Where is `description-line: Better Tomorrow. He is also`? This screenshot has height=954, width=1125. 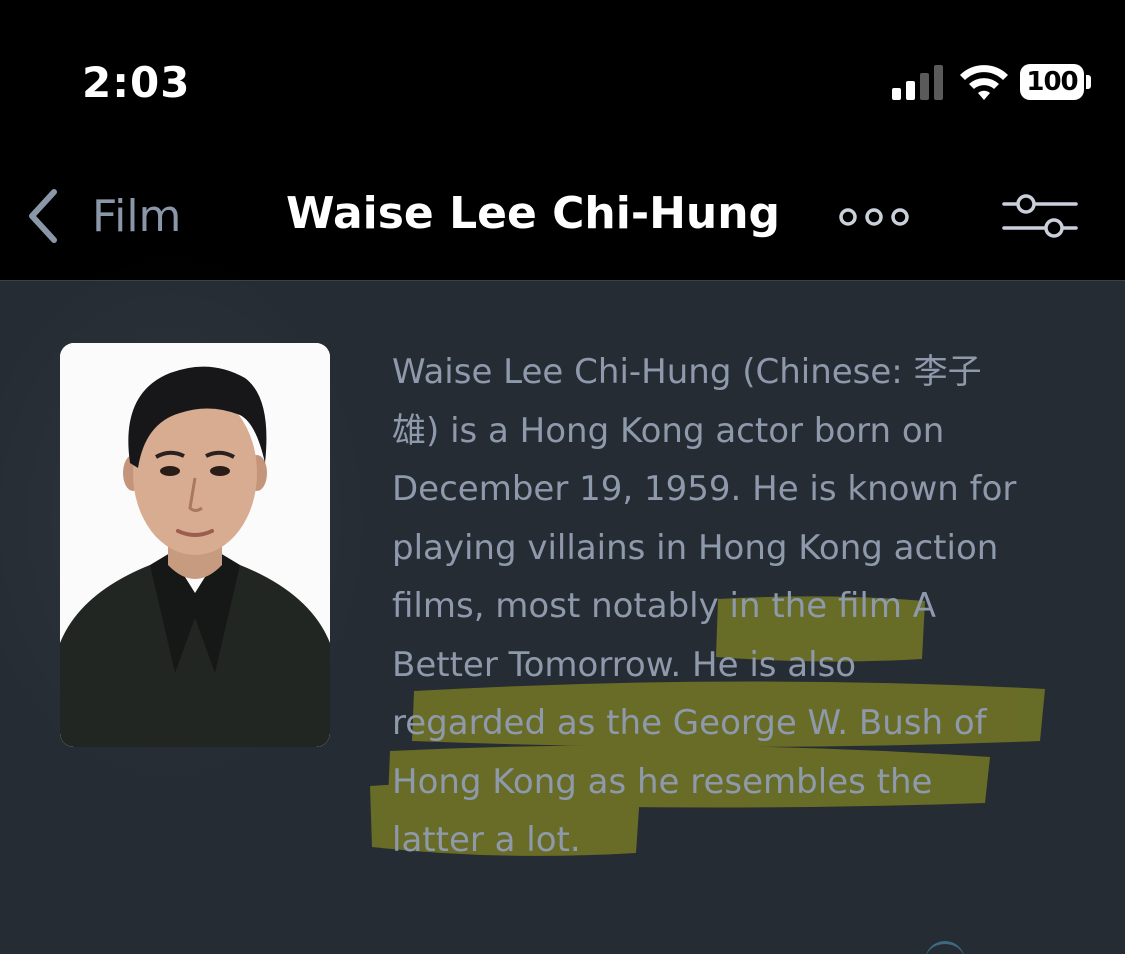
description-line: Better Tomorrow. He is also is located at coordinates (624, 664).